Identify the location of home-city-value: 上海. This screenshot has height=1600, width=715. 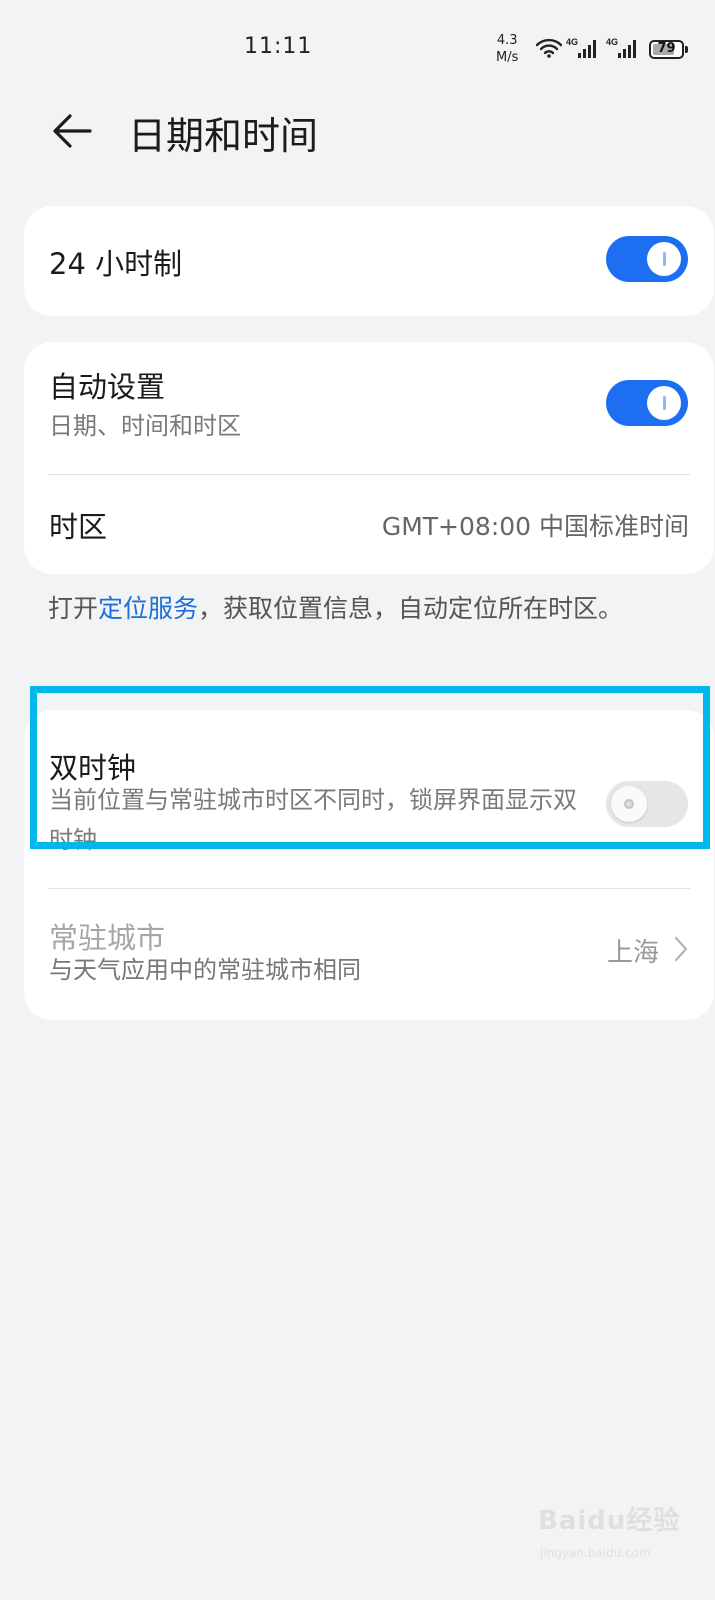
(633, 950).